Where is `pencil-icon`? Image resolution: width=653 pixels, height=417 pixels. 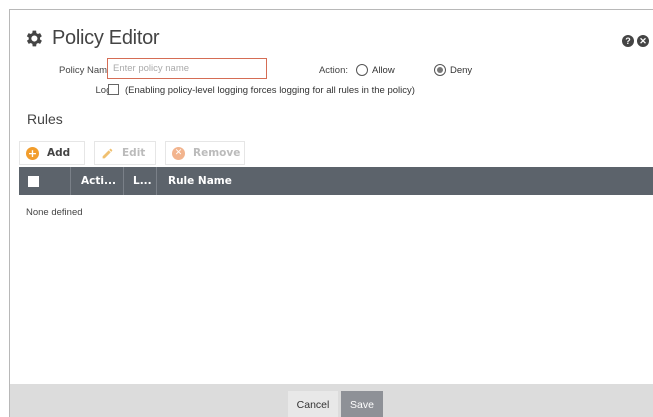
pencil-icon is located at coordinates (107, 153).